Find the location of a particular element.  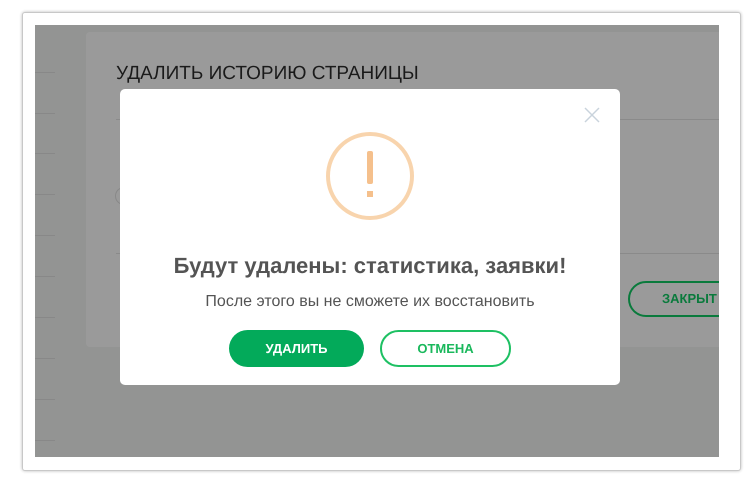

page-title: УДАЛИТЬ ИСТОРИЮ СТРАНИЦЫ is located at coordinates (267, 74).